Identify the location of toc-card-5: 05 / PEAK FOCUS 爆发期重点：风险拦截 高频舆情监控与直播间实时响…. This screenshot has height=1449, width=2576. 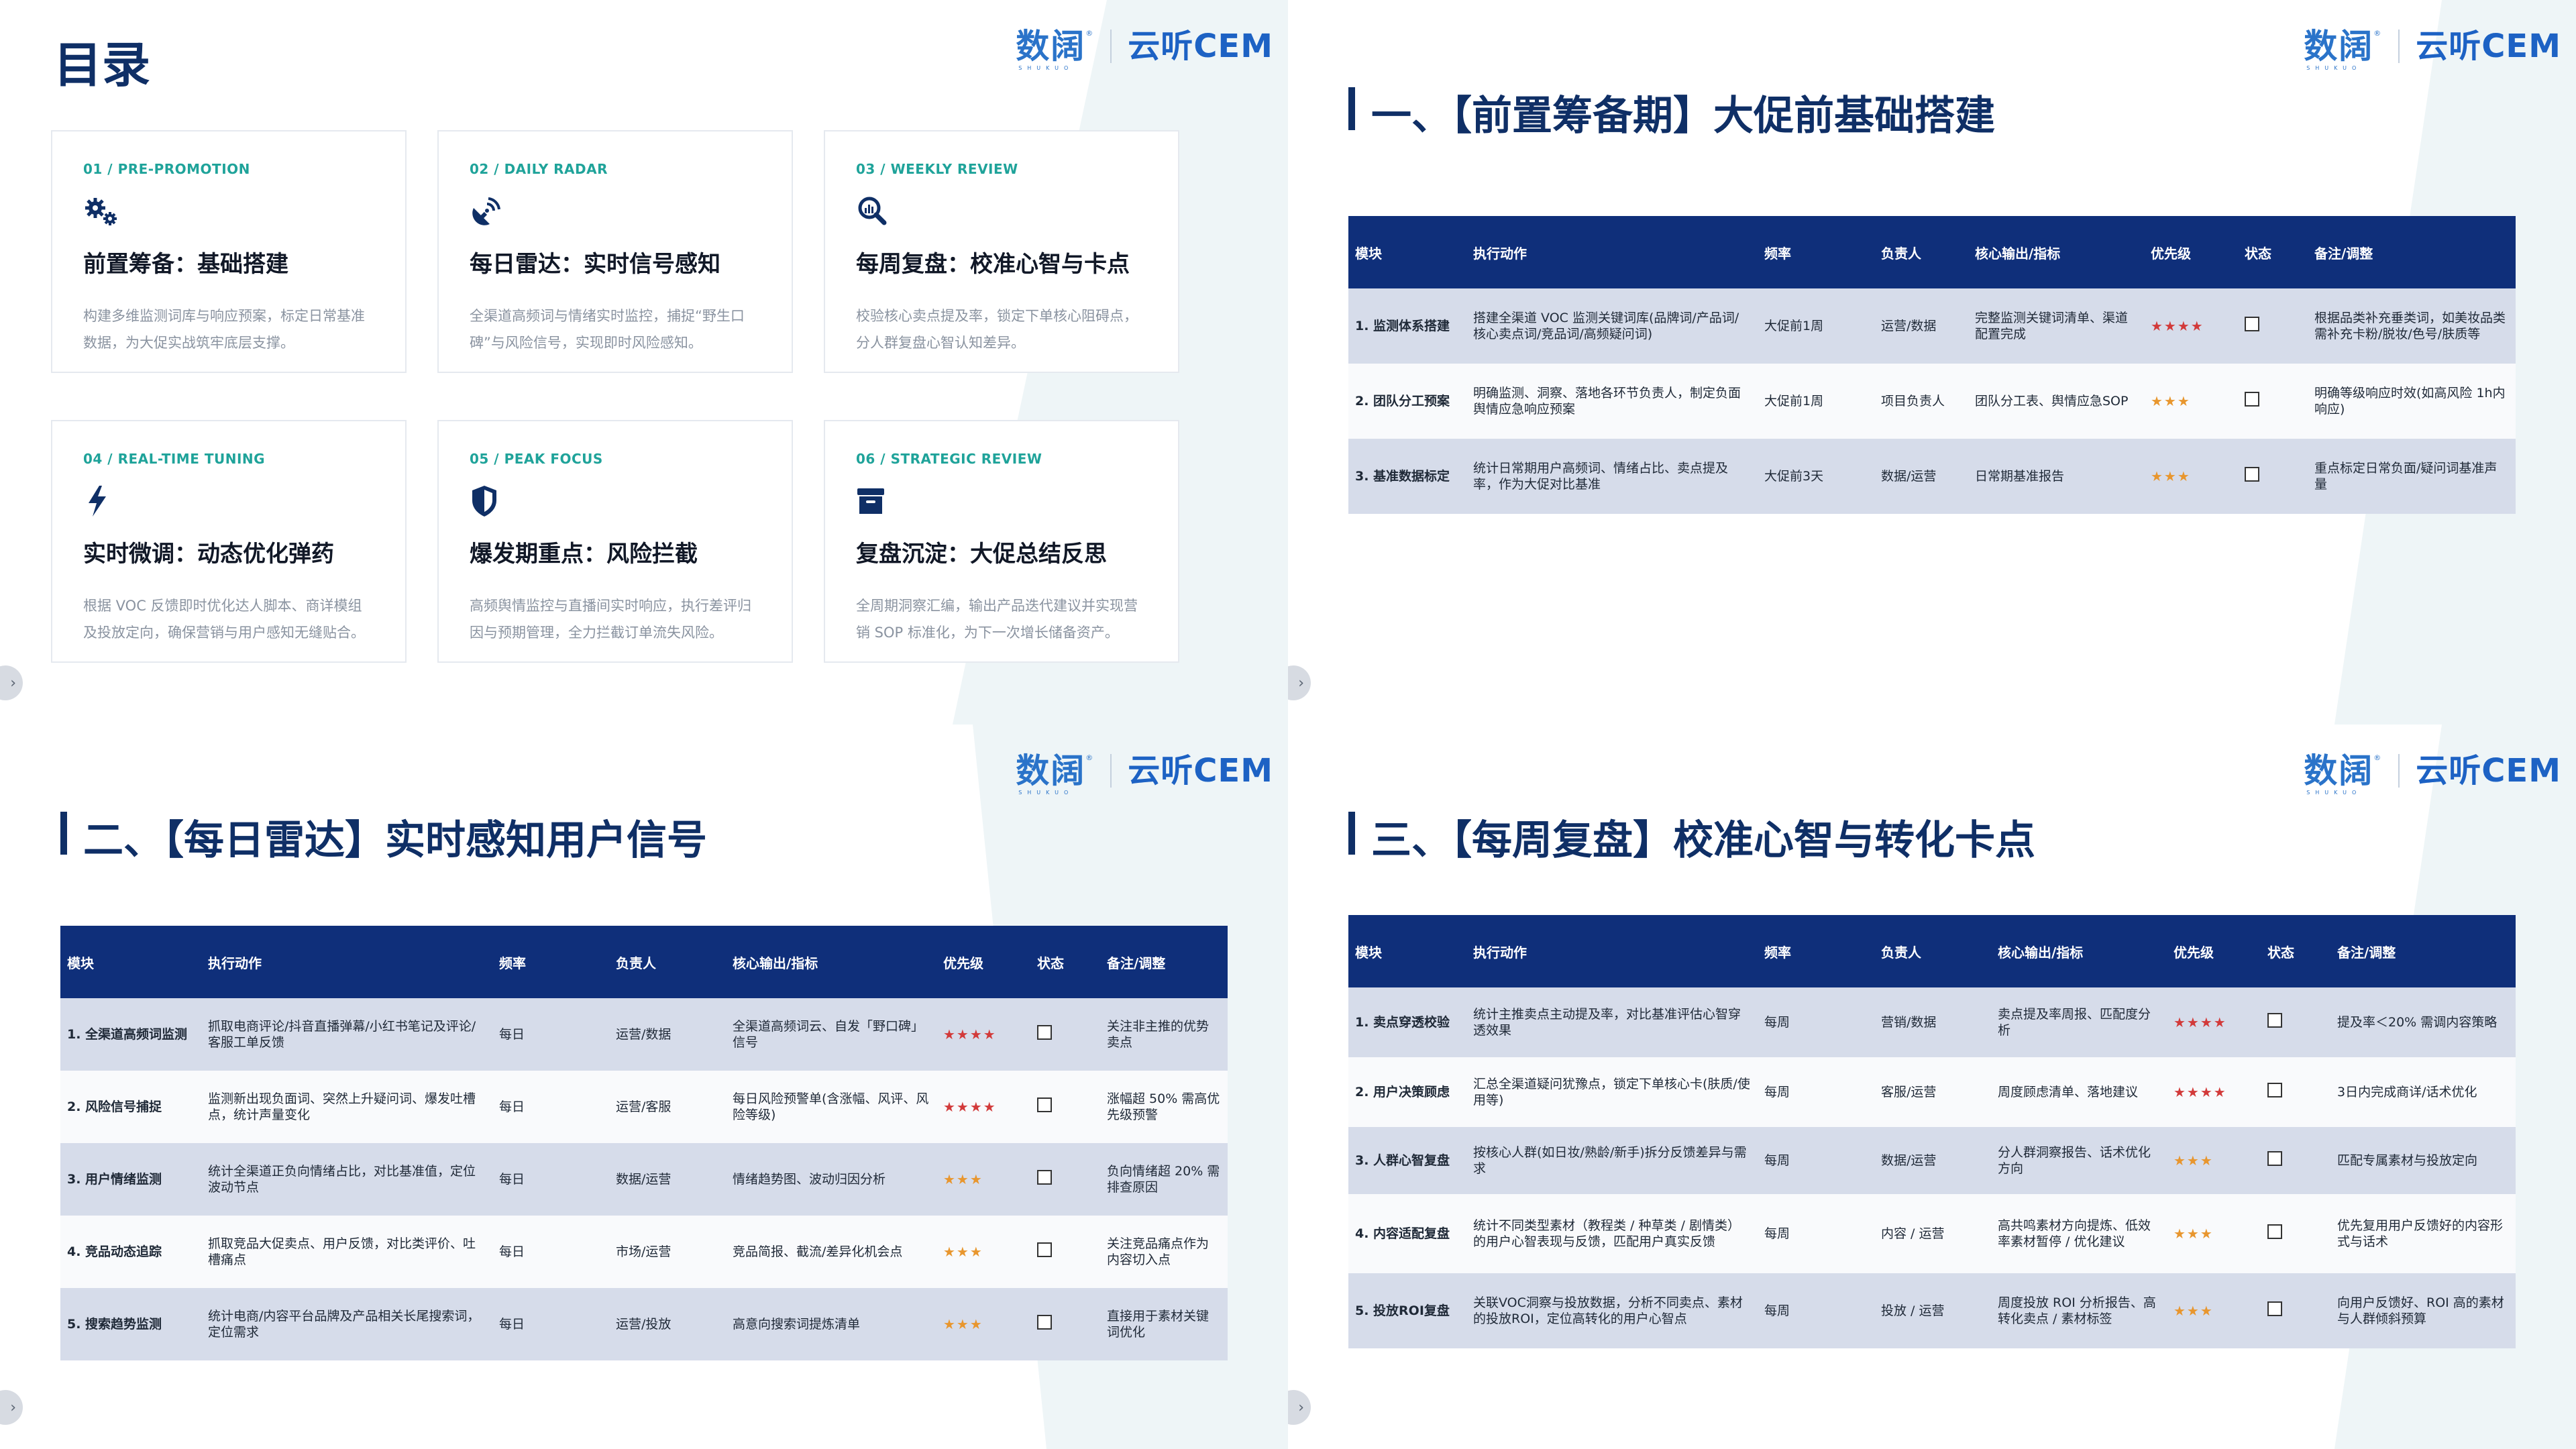
(615, 541).